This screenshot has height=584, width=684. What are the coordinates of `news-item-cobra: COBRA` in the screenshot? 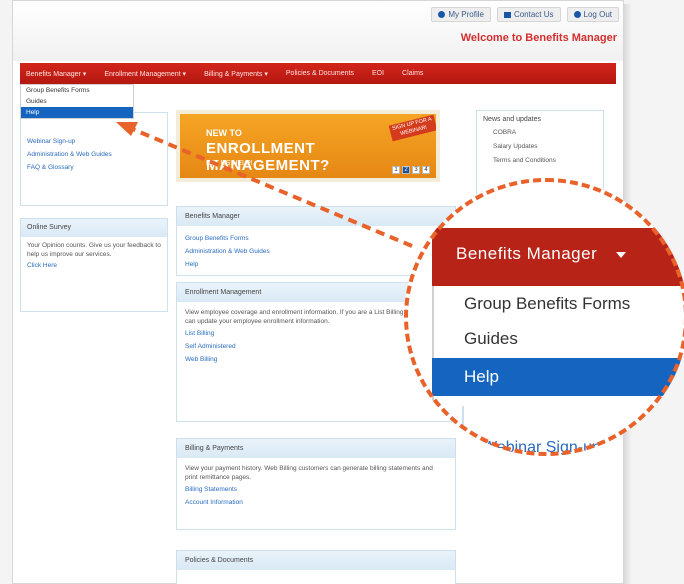 It's located at (545, 132).